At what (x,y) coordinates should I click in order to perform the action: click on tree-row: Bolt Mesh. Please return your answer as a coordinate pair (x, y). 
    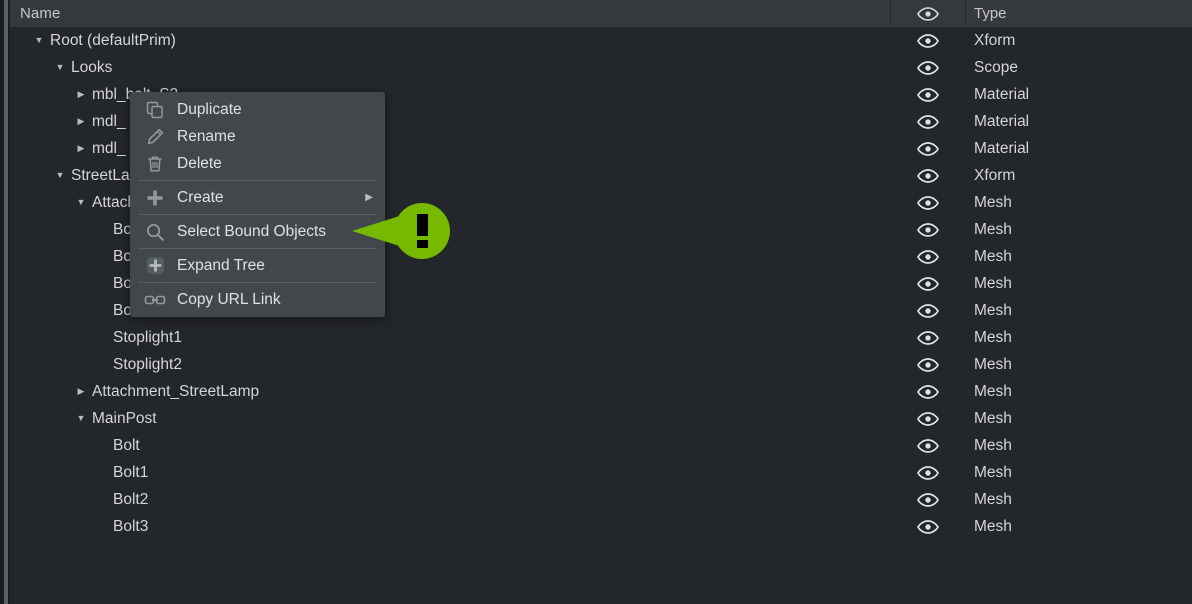
    Looking at the image, I should click on (601, 445).